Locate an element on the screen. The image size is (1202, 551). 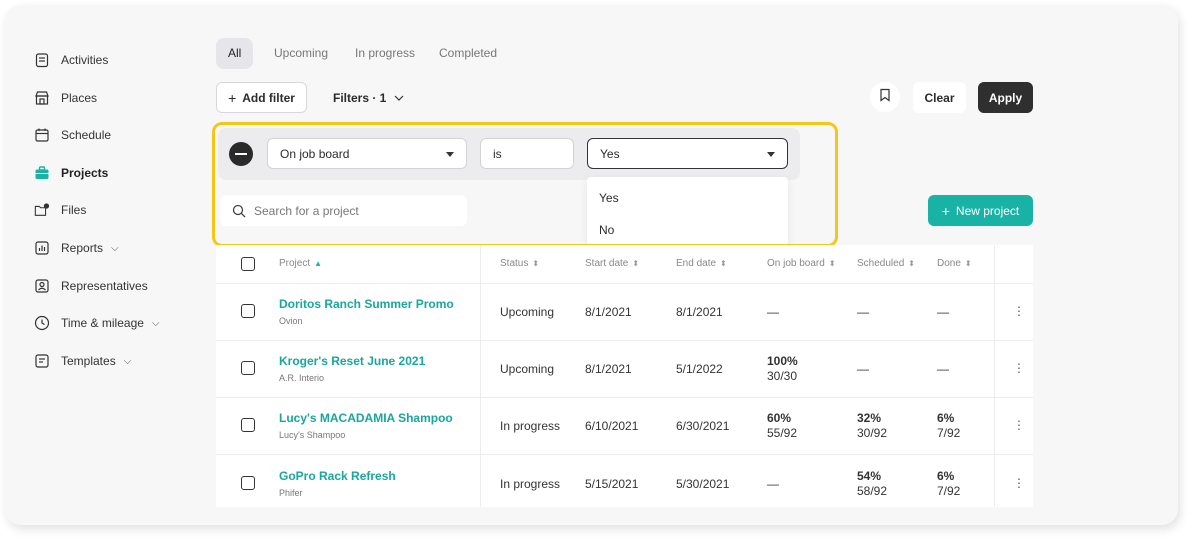
sort-icon: ▲︎ is located at coordinates (318, 263).